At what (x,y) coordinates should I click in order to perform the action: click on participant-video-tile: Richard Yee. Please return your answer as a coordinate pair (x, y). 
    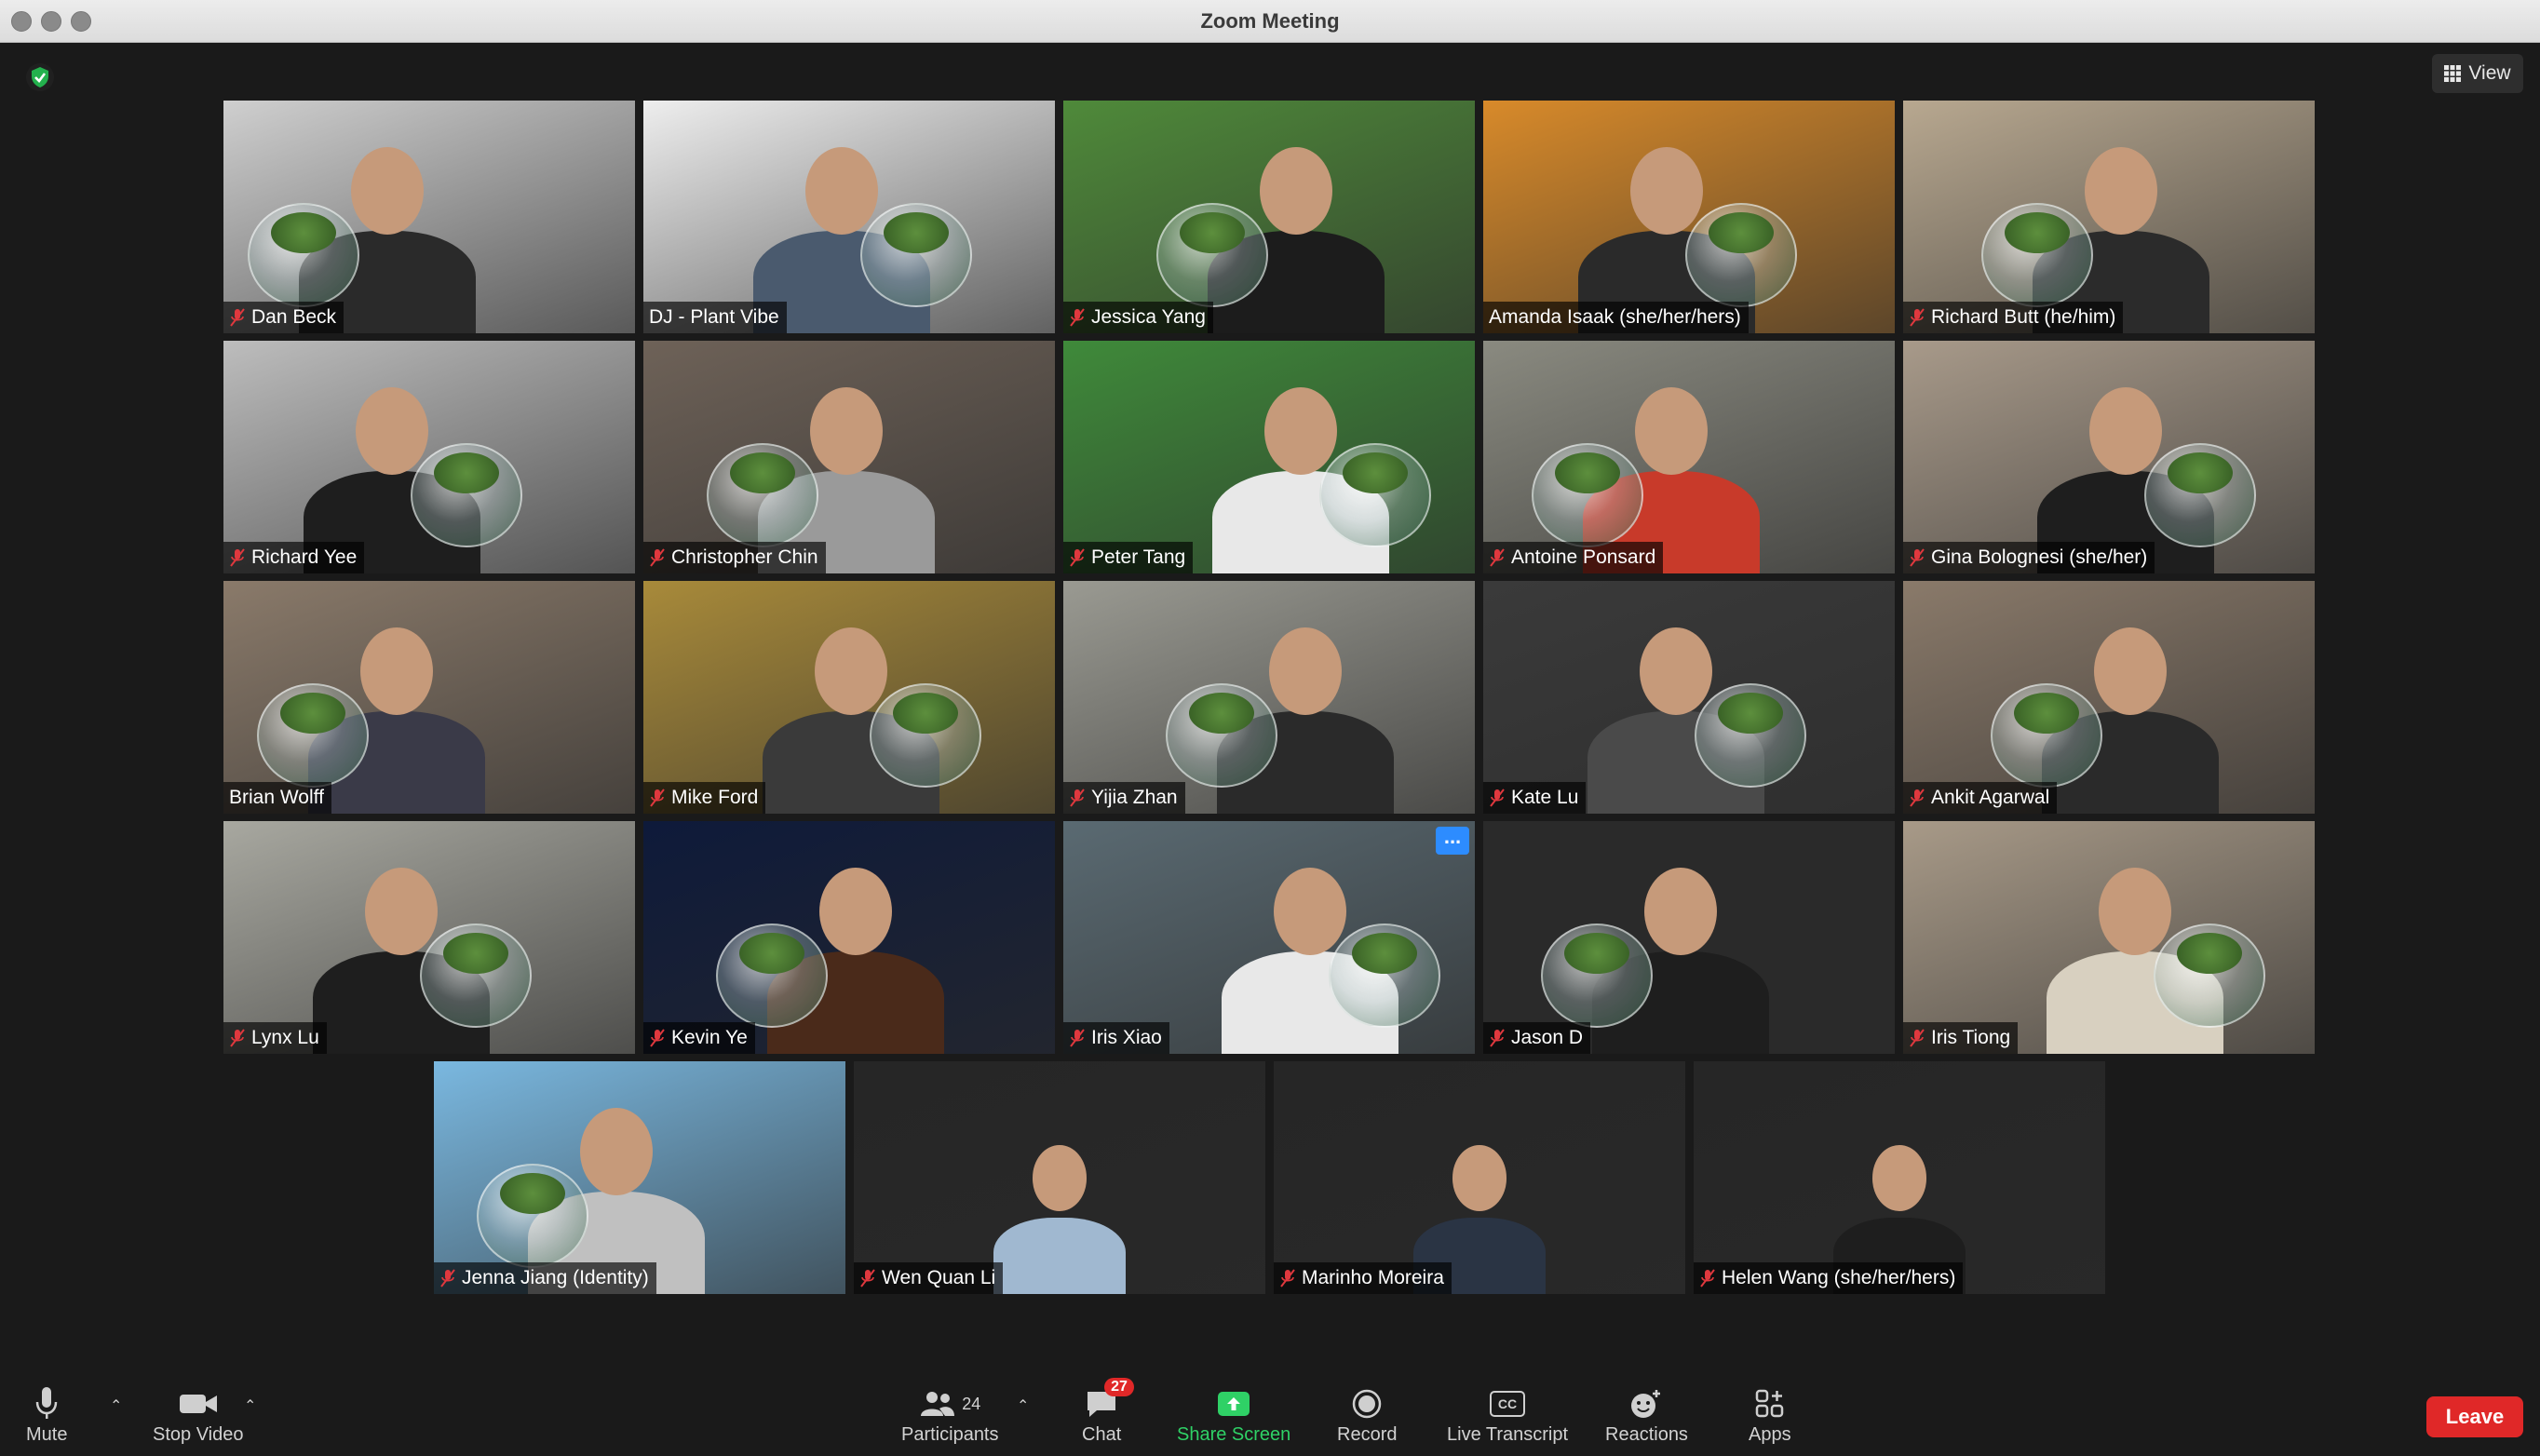
    Looking at the image, I should click on (429, 457).